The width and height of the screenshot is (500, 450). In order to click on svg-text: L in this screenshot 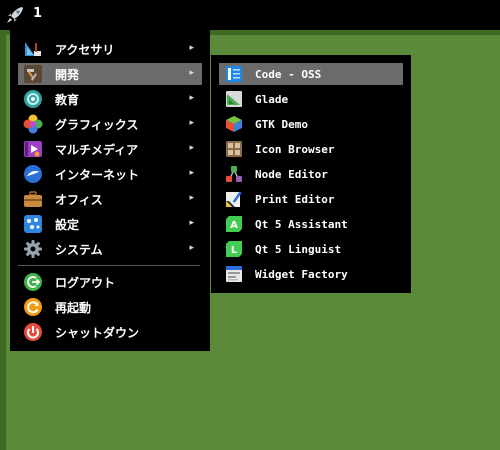, I will do `click(234, 250)`.